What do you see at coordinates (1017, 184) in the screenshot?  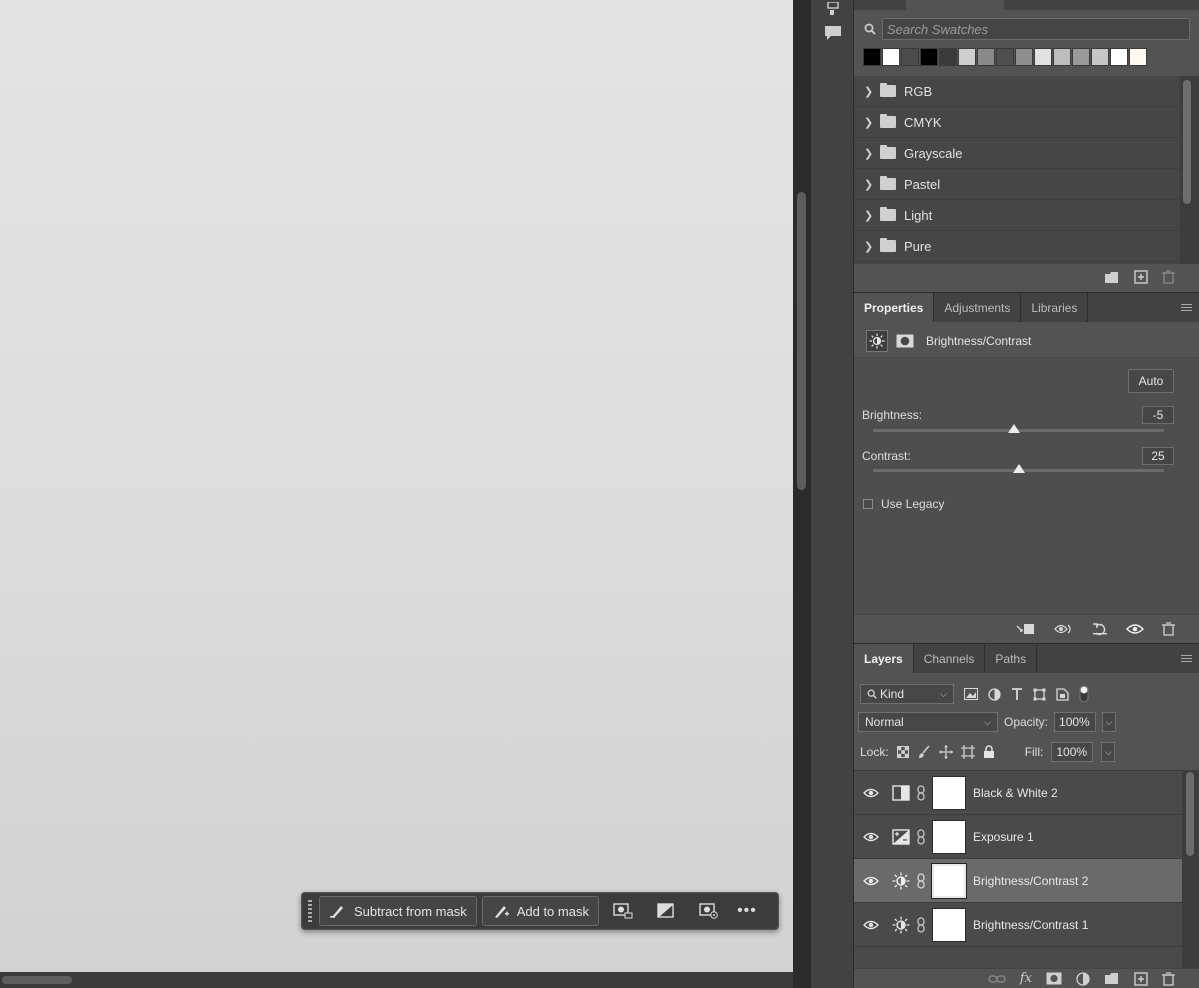 I see `swatch-group-pastel: ❯ Pastel` at bounding box center [1017, 184].